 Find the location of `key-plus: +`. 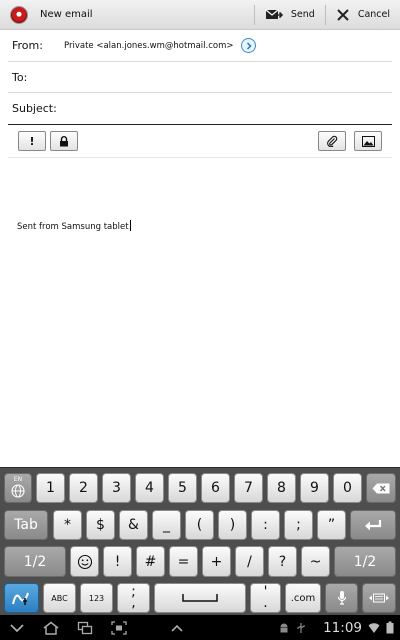

key-plus: + is located at coordinates (216, 561).